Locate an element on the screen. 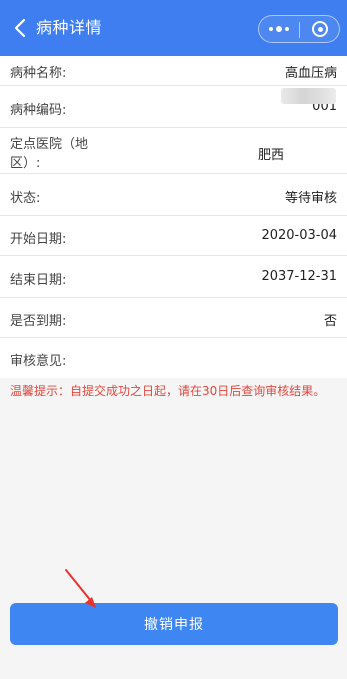 The height and width of the screenshot is (679, 347). list-item-status: 状态: 等待审核 is located at coordinates (173, 195).